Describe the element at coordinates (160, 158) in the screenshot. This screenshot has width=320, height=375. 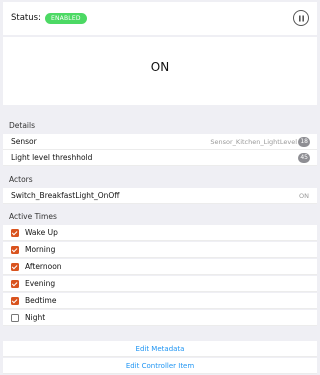
I see `details-row-threshold: Light level threshhold 45` at that location.